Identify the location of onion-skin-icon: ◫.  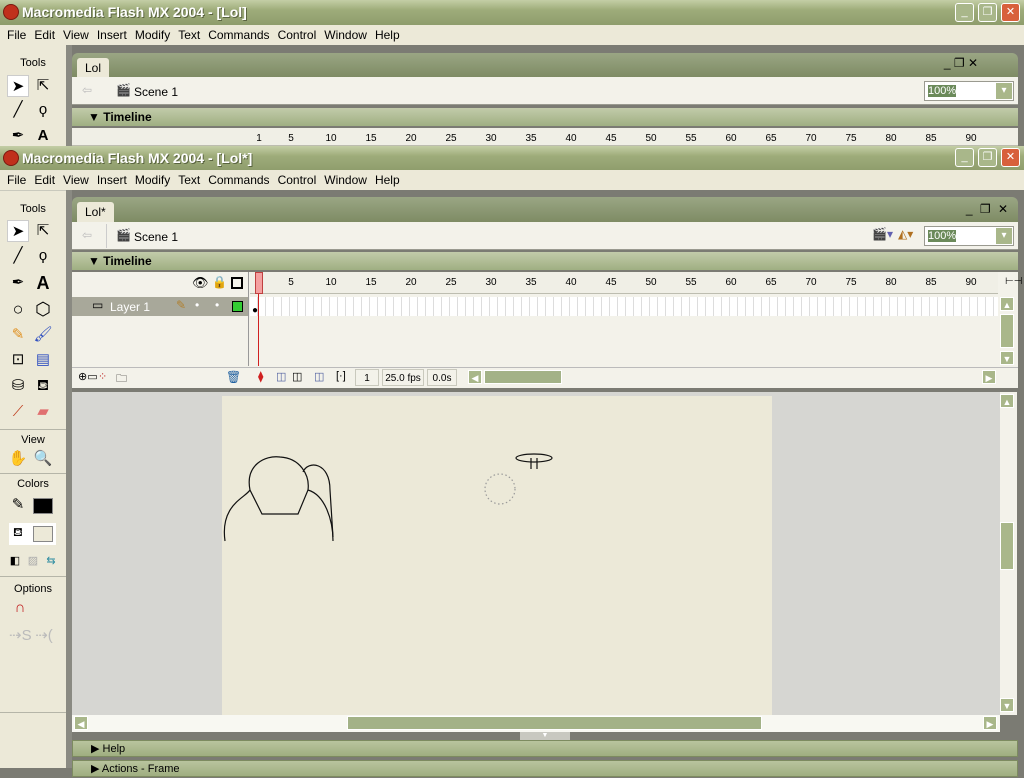
(281, 376).